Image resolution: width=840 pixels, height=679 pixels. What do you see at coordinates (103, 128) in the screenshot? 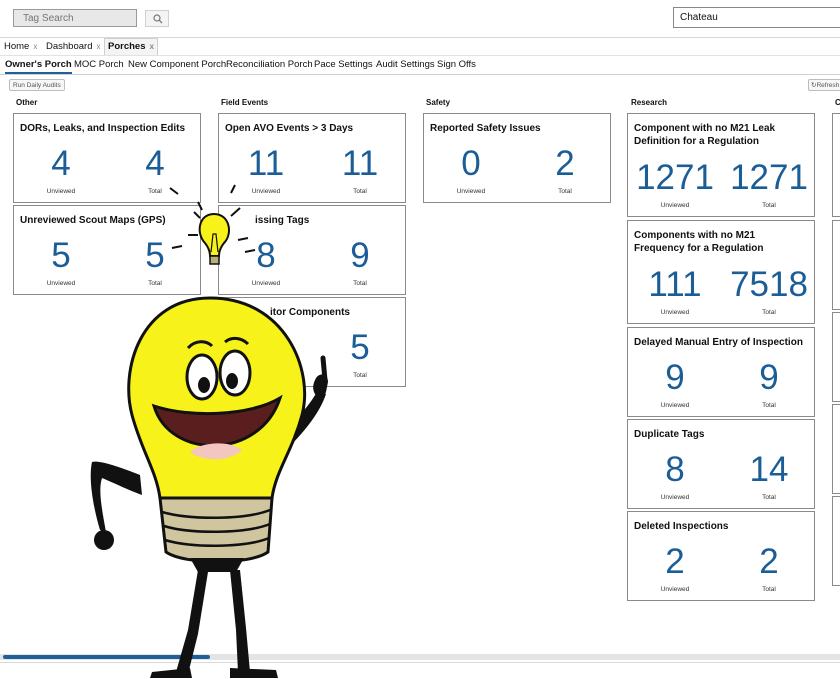
I see `card-title: DORs, Leaks, and Inspection Edits` at bounding box center [103, 128].